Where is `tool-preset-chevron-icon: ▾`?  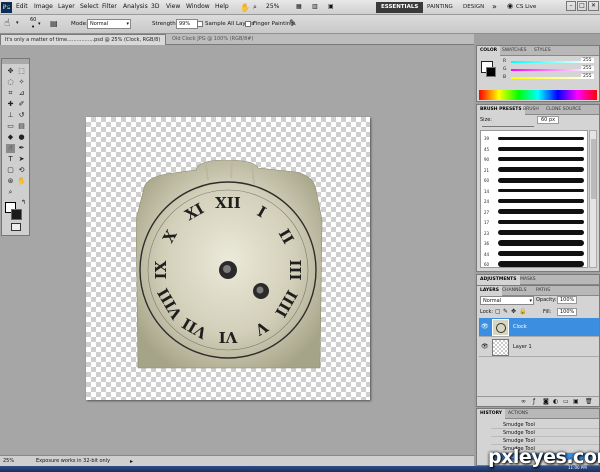
tool-preset-chevron-icon: ▾ is located at coordinates (17, 23).